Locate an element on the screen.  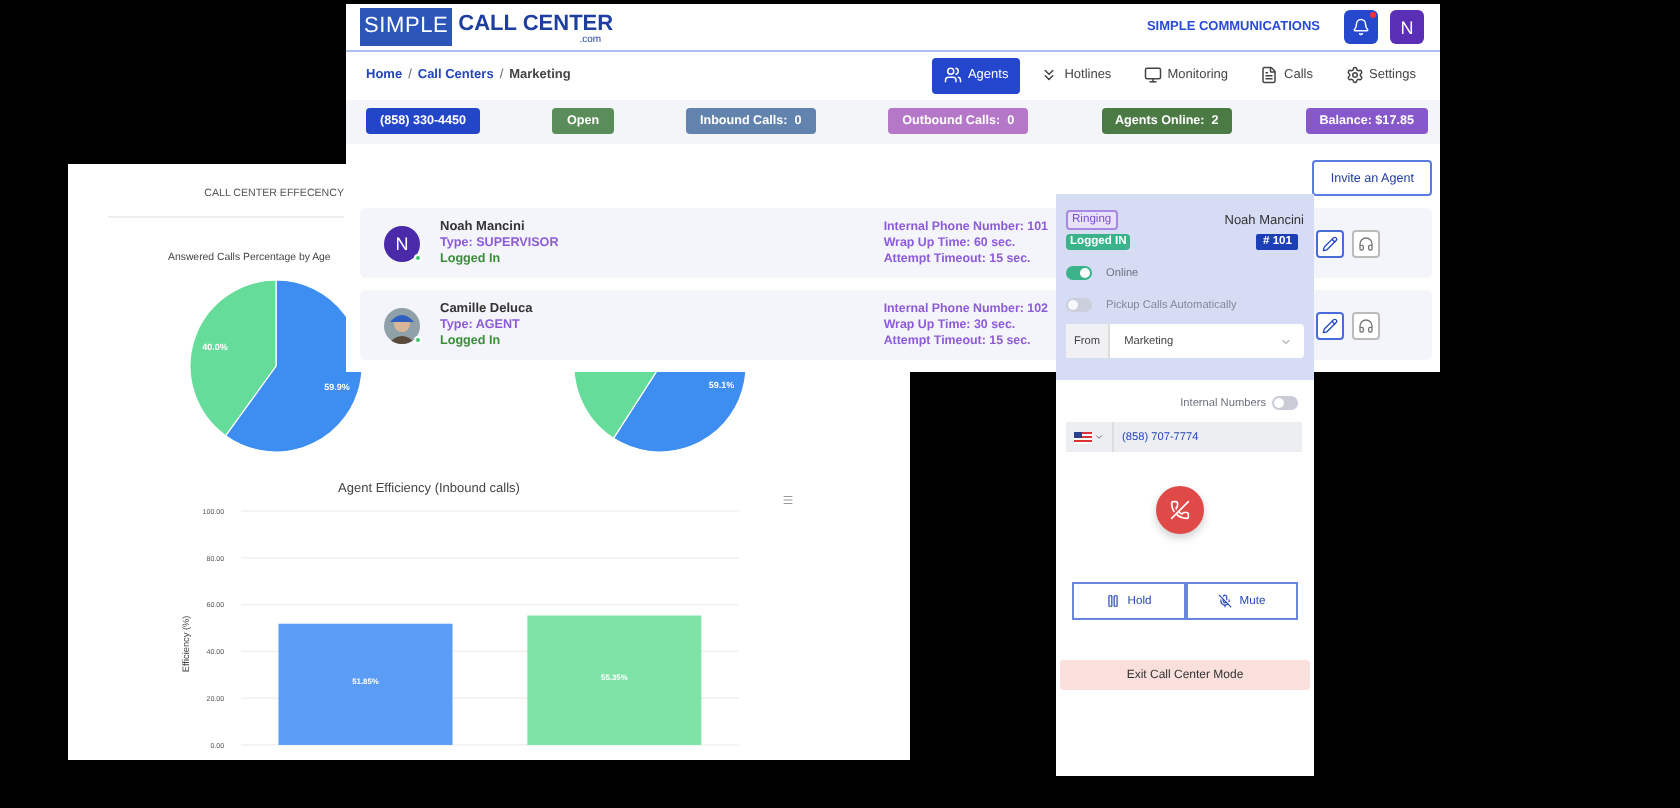
phone-off-icon is located at coordinates (1180, 510).